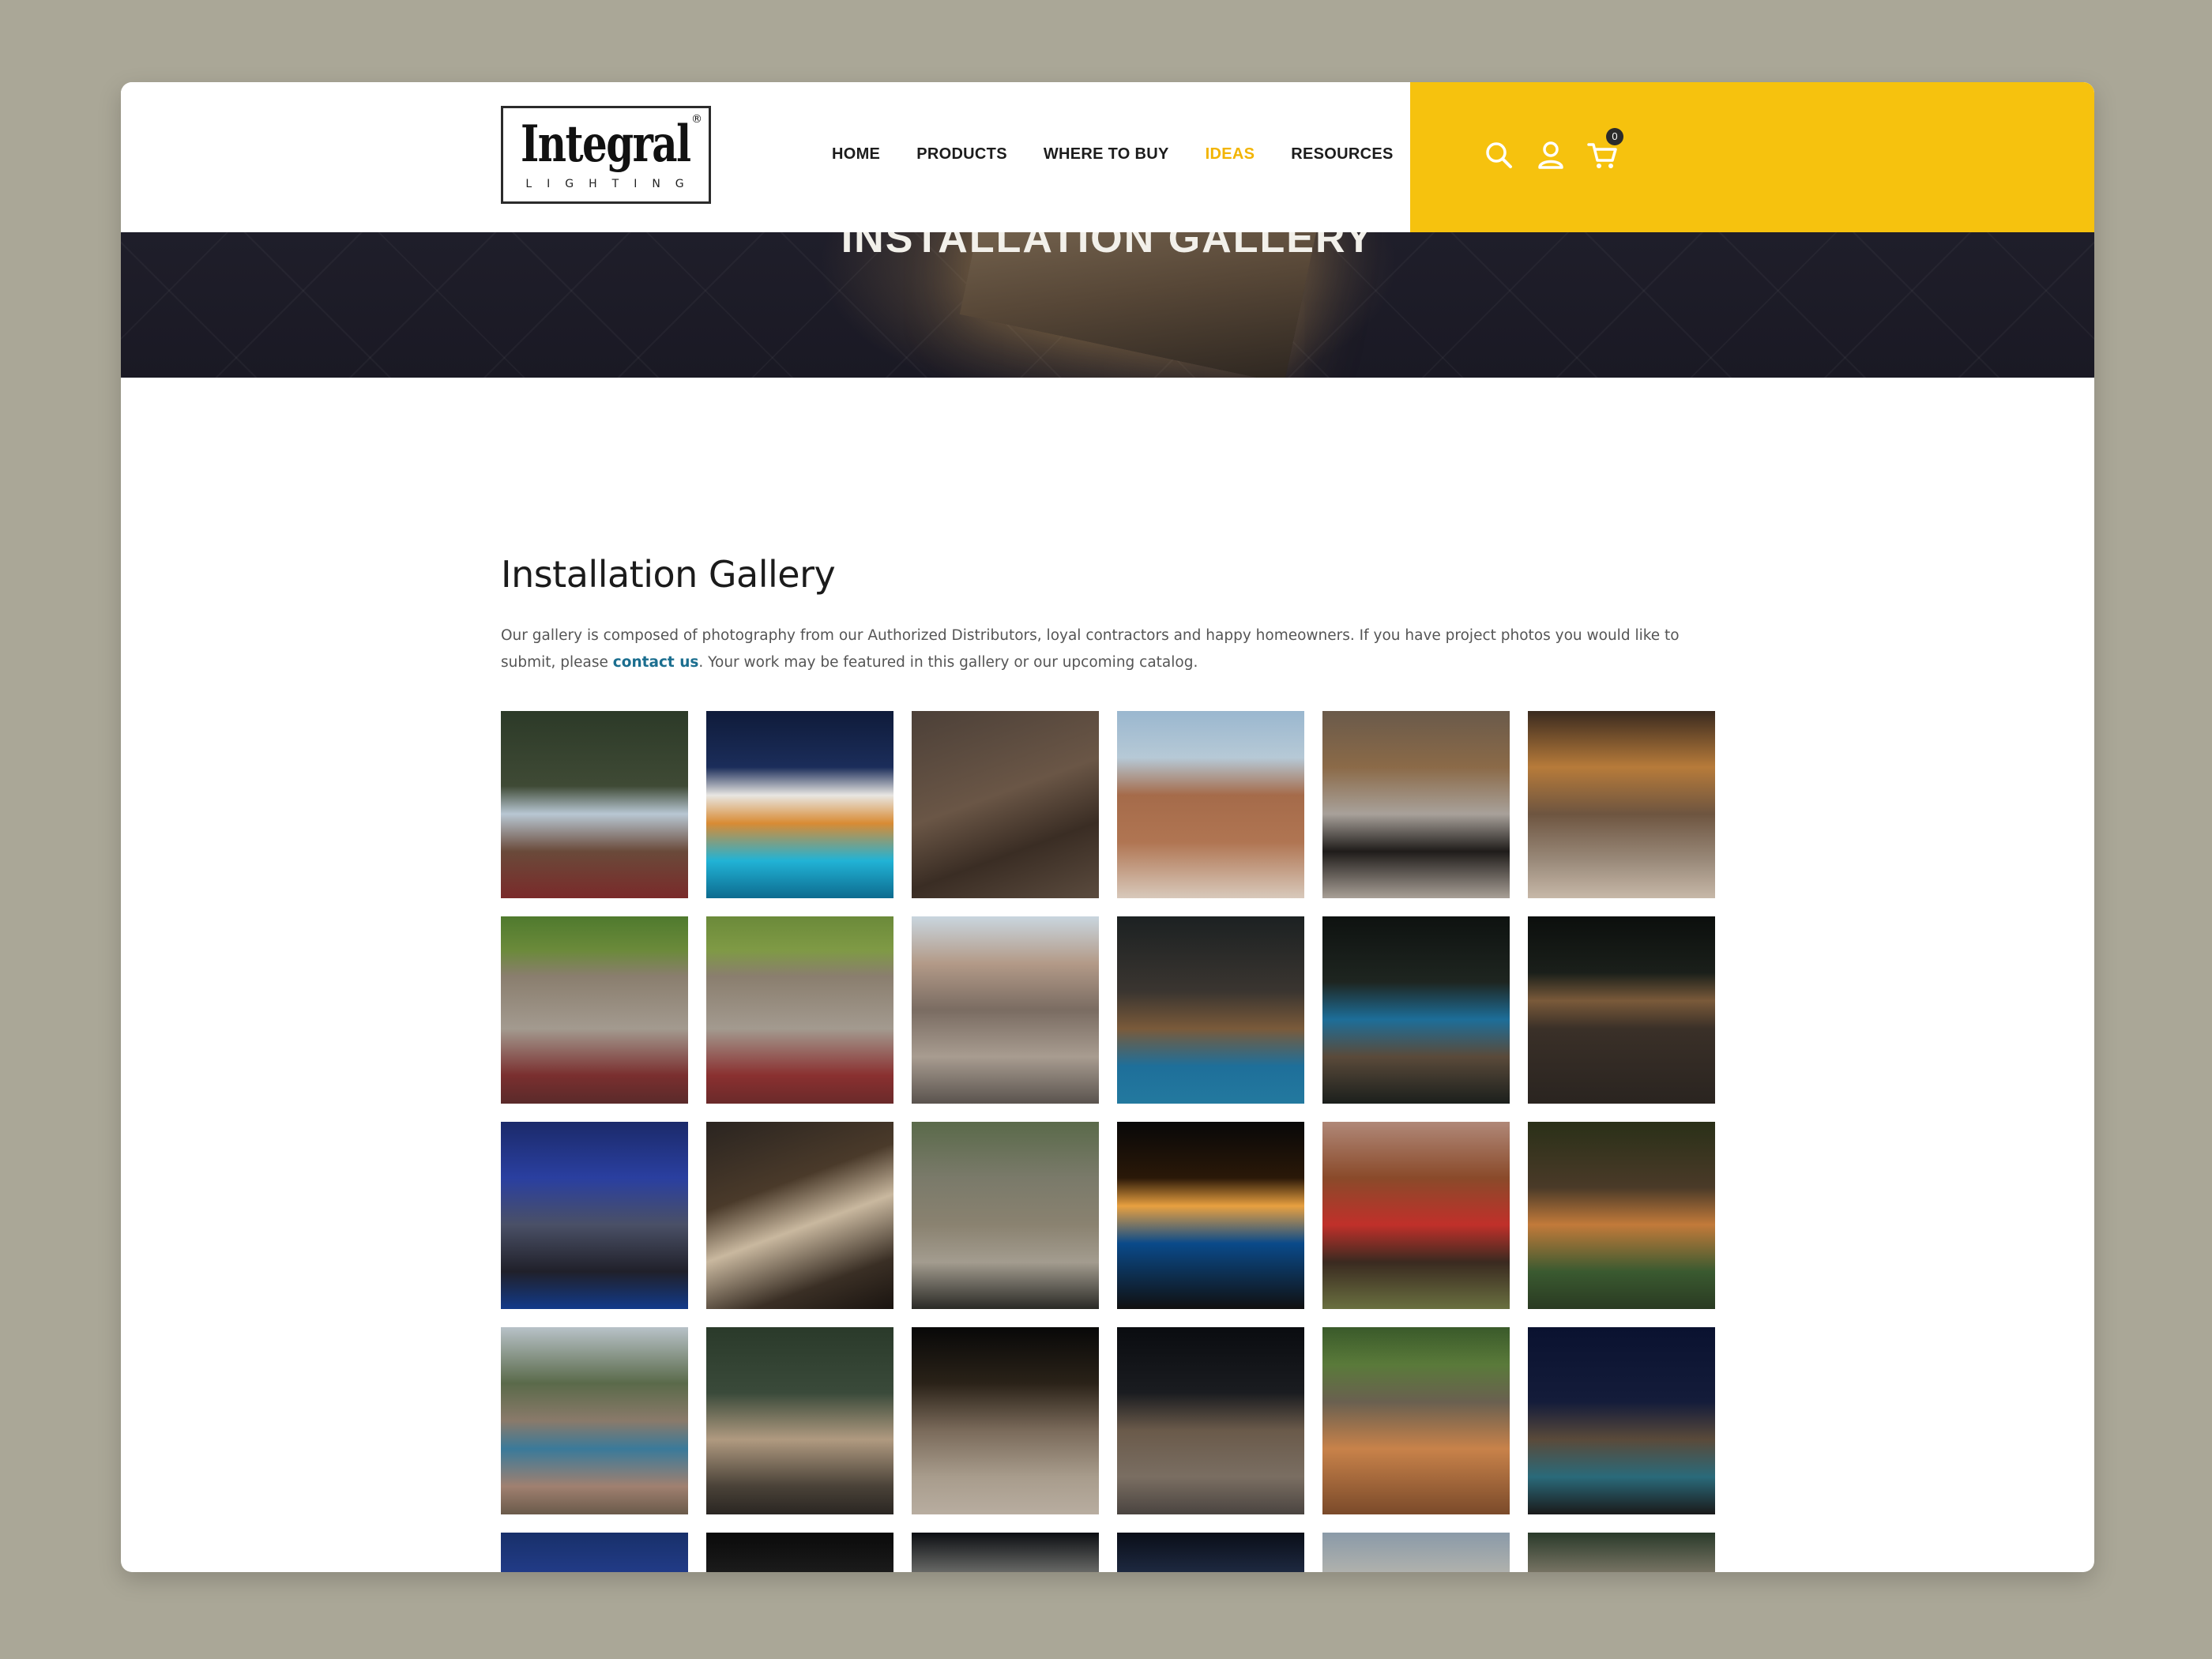 The height and width of the screenshot is (1659, 2212). What do you see at coordinates (1499, 155) in the screenshot?
I see `search-icon` at bounding box center [1499, 155].